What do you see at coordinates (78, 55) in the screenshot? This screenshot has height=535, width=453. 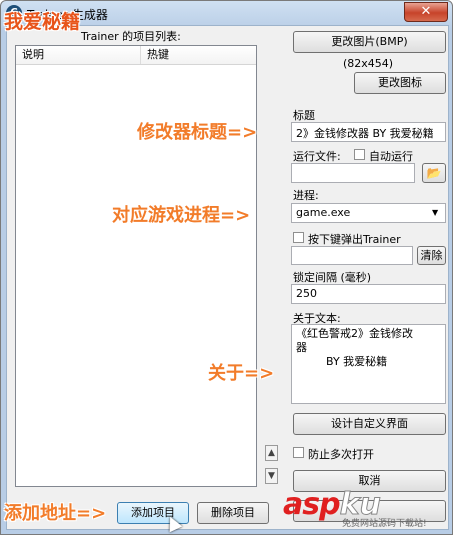 I see `column-header-description: 说明` at bounding box center [78, 55].